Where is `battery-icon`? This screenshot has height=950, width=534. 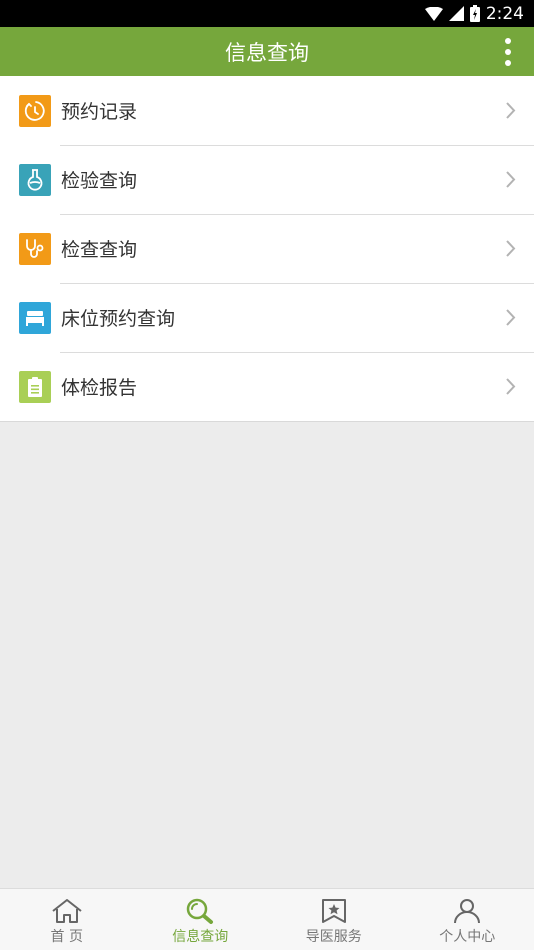
battery-icon is located at coordinates (474, 13).